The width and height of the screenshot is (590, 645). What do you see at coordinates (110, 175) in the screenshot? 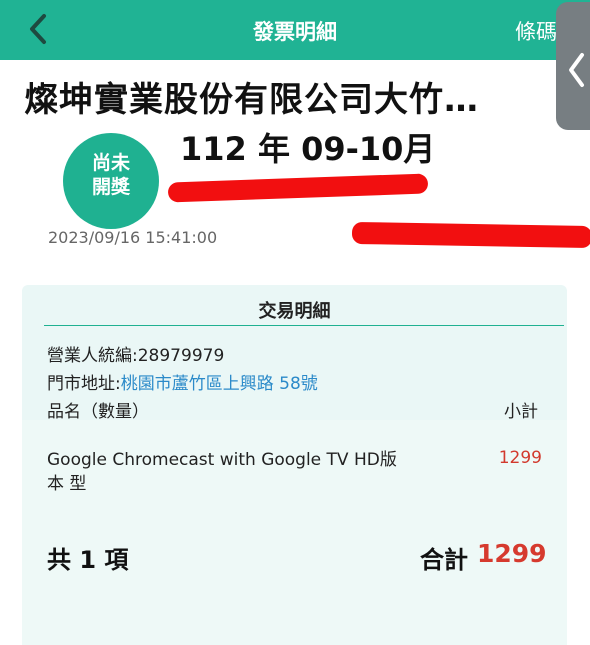
I see `lottery-status-text: 尚未 開獎` at bounding box center [110, 175].